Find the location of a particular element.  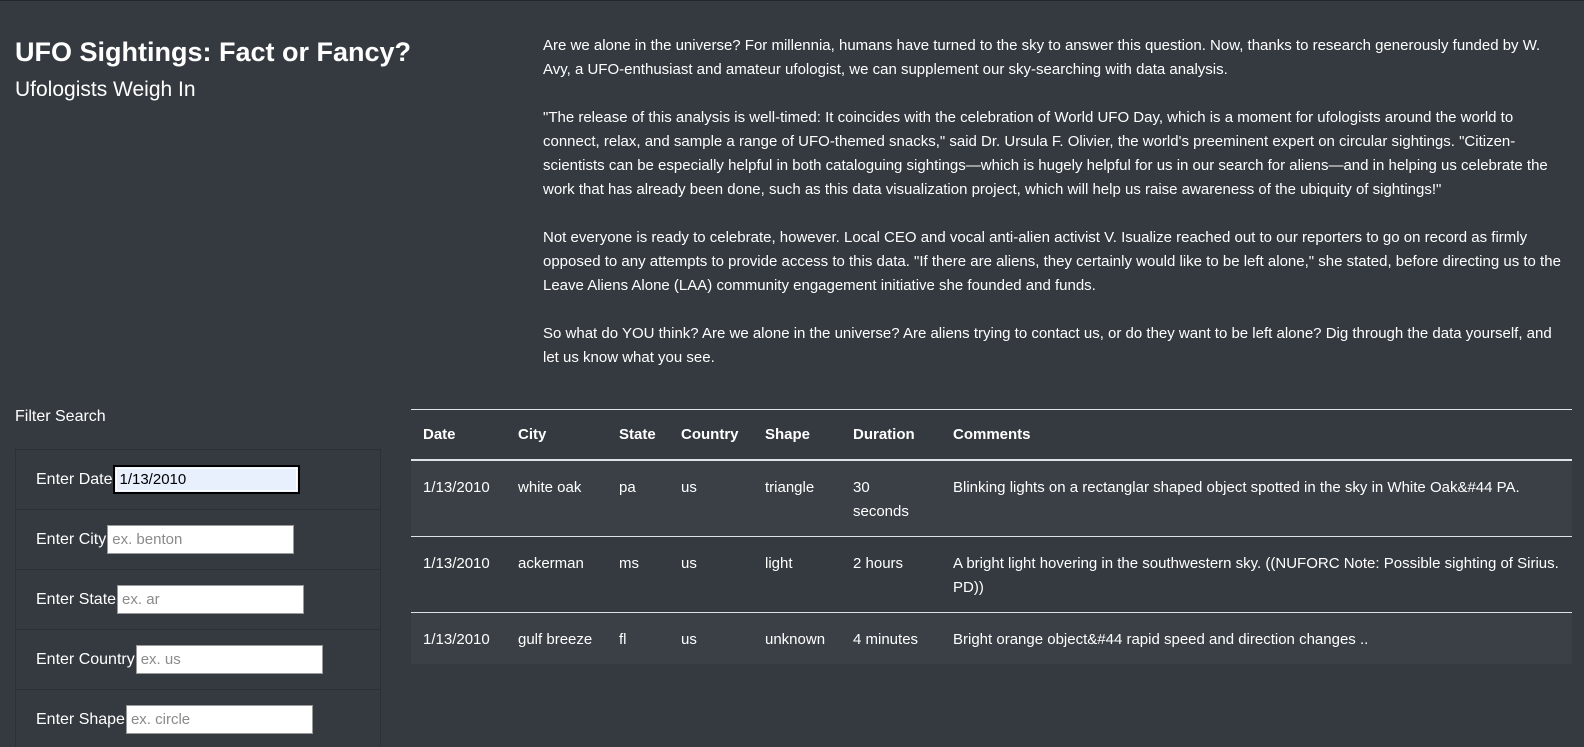

city-filter-input is located at coordinates (201, 539).